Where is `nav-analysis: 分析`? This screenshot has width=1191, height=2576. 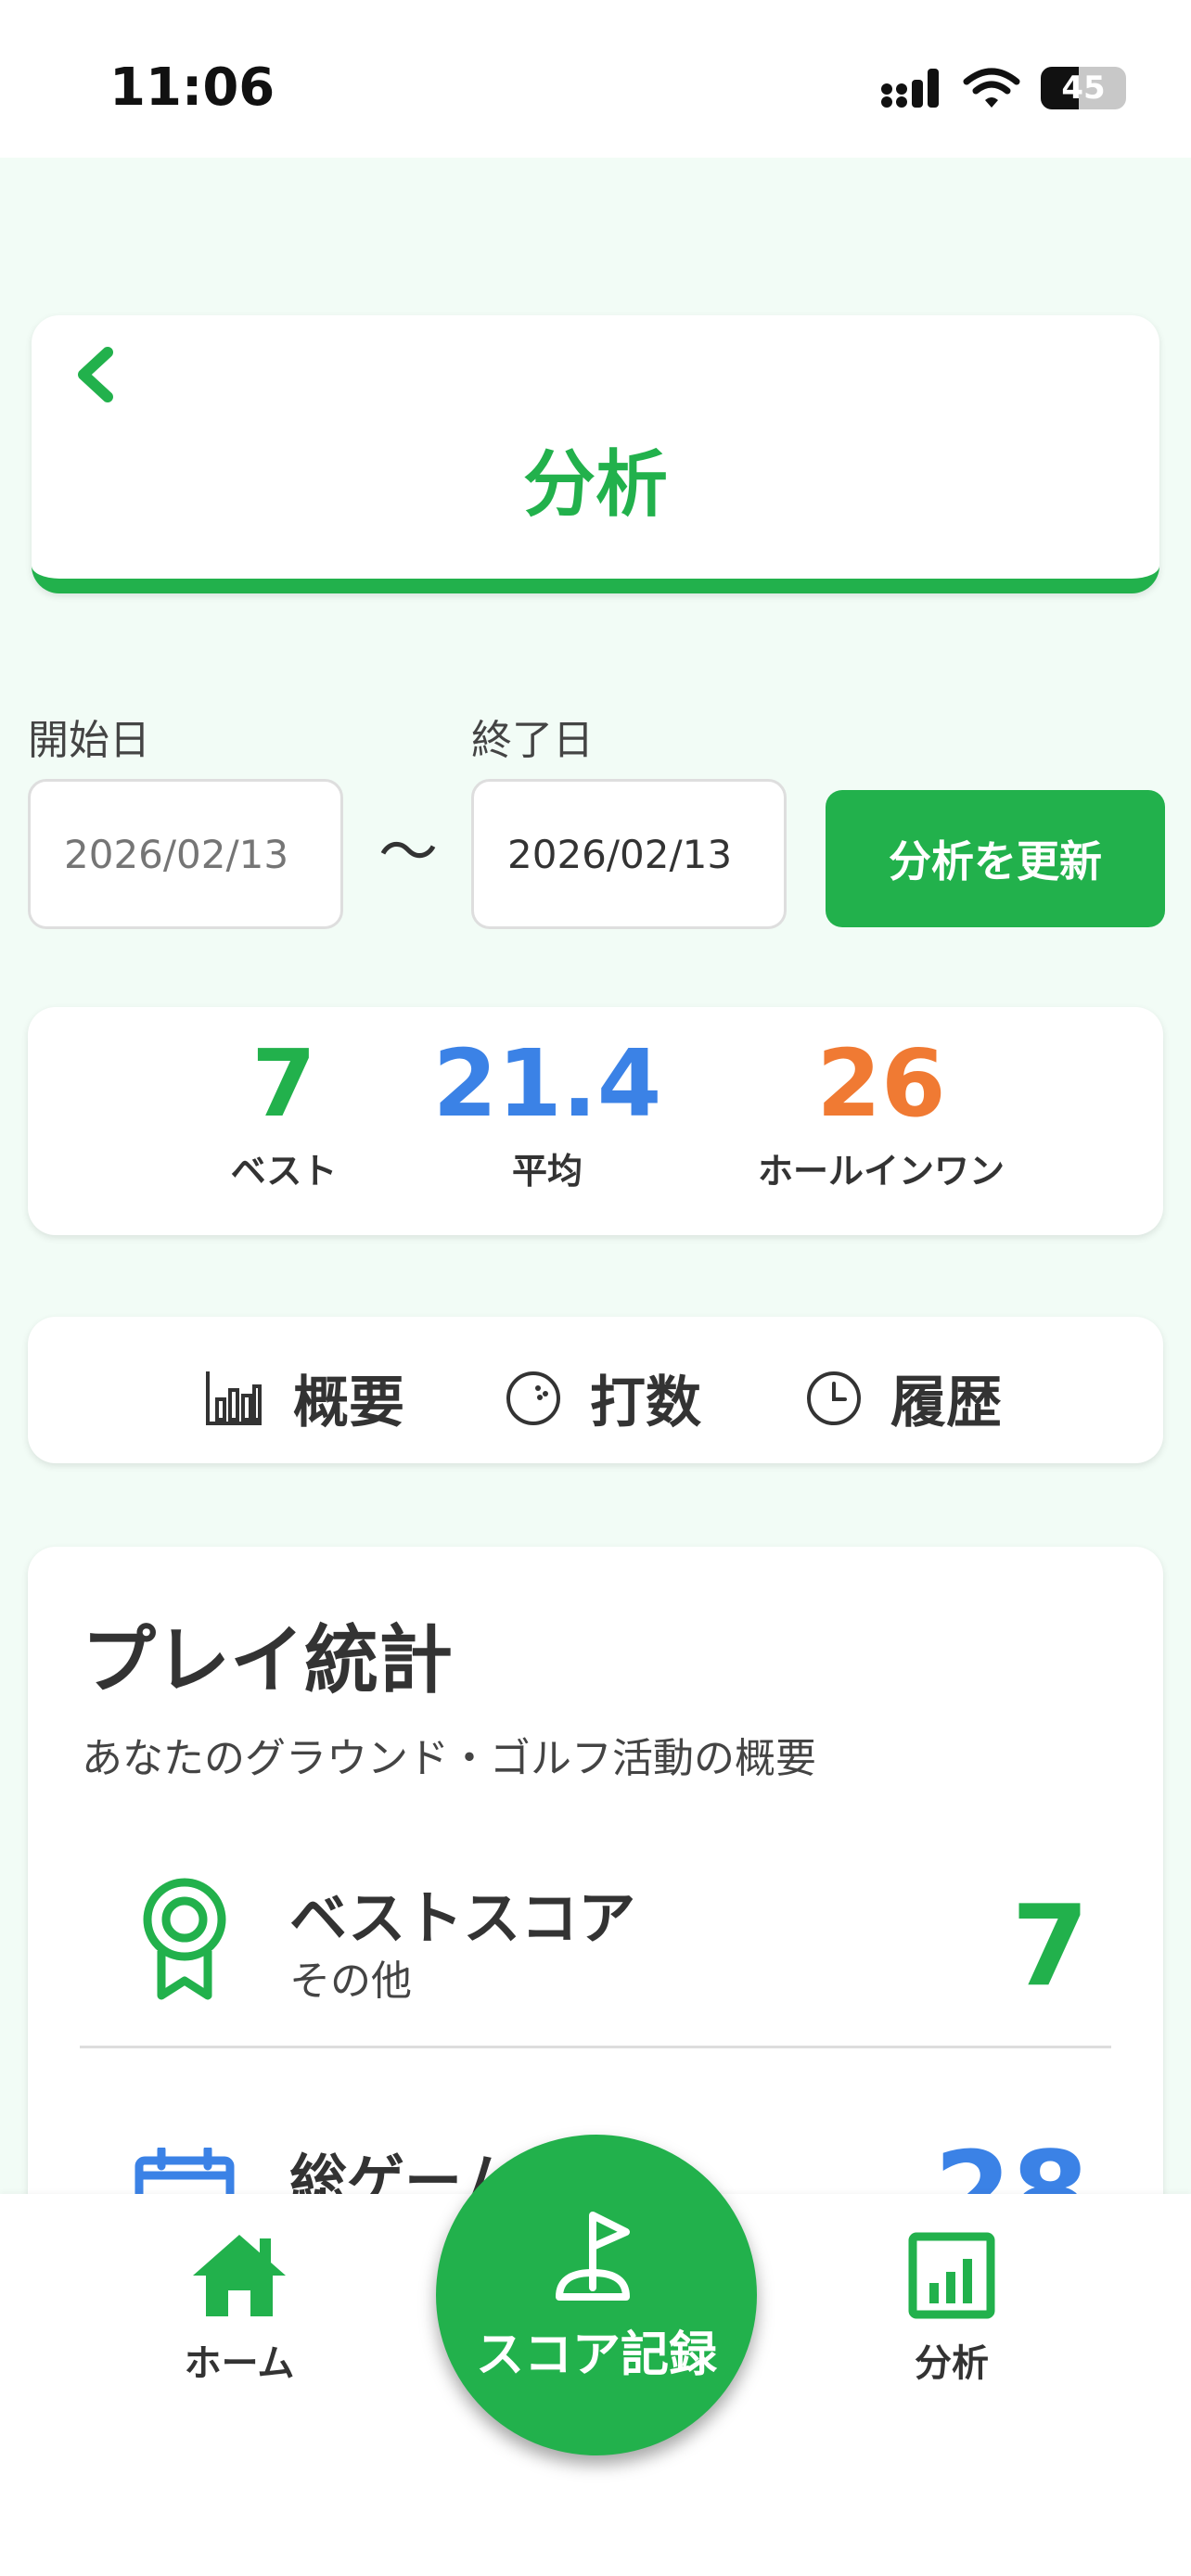
nav-analysis: 分析 is located at coordinates (952, 2309).